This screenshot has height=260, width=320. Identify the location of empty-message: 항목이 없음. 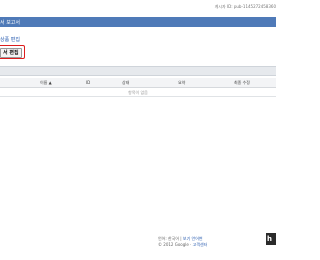
(138, 92).